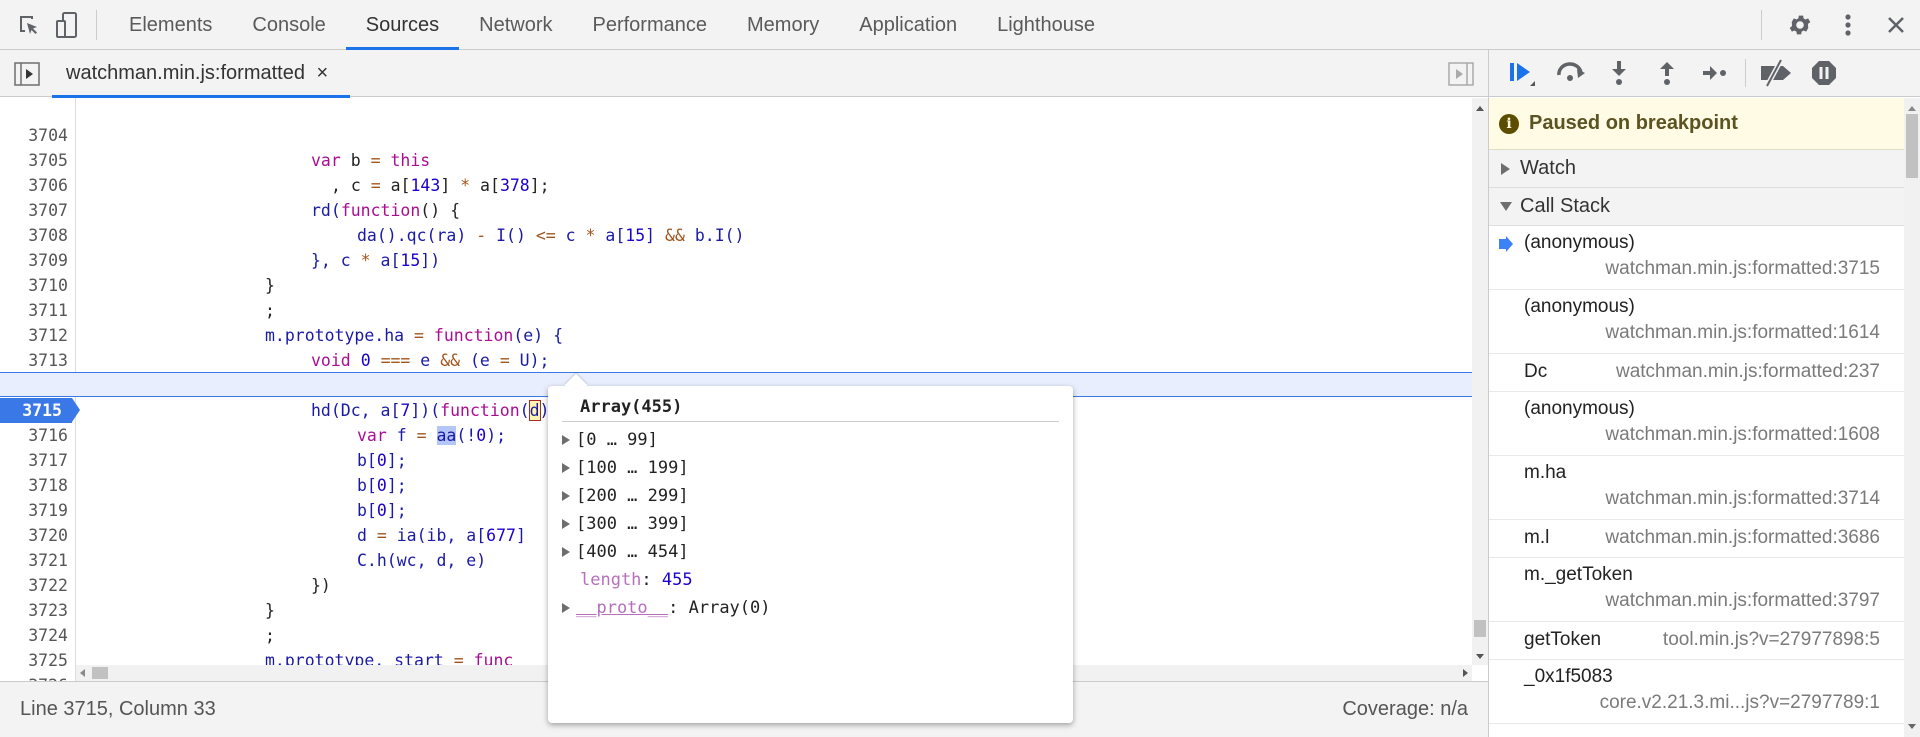  What do you see at coordinates (736, 359) in the screenshot?
I see `code-line: 3713 var c = Ya();` at bounding box center [736, 359].